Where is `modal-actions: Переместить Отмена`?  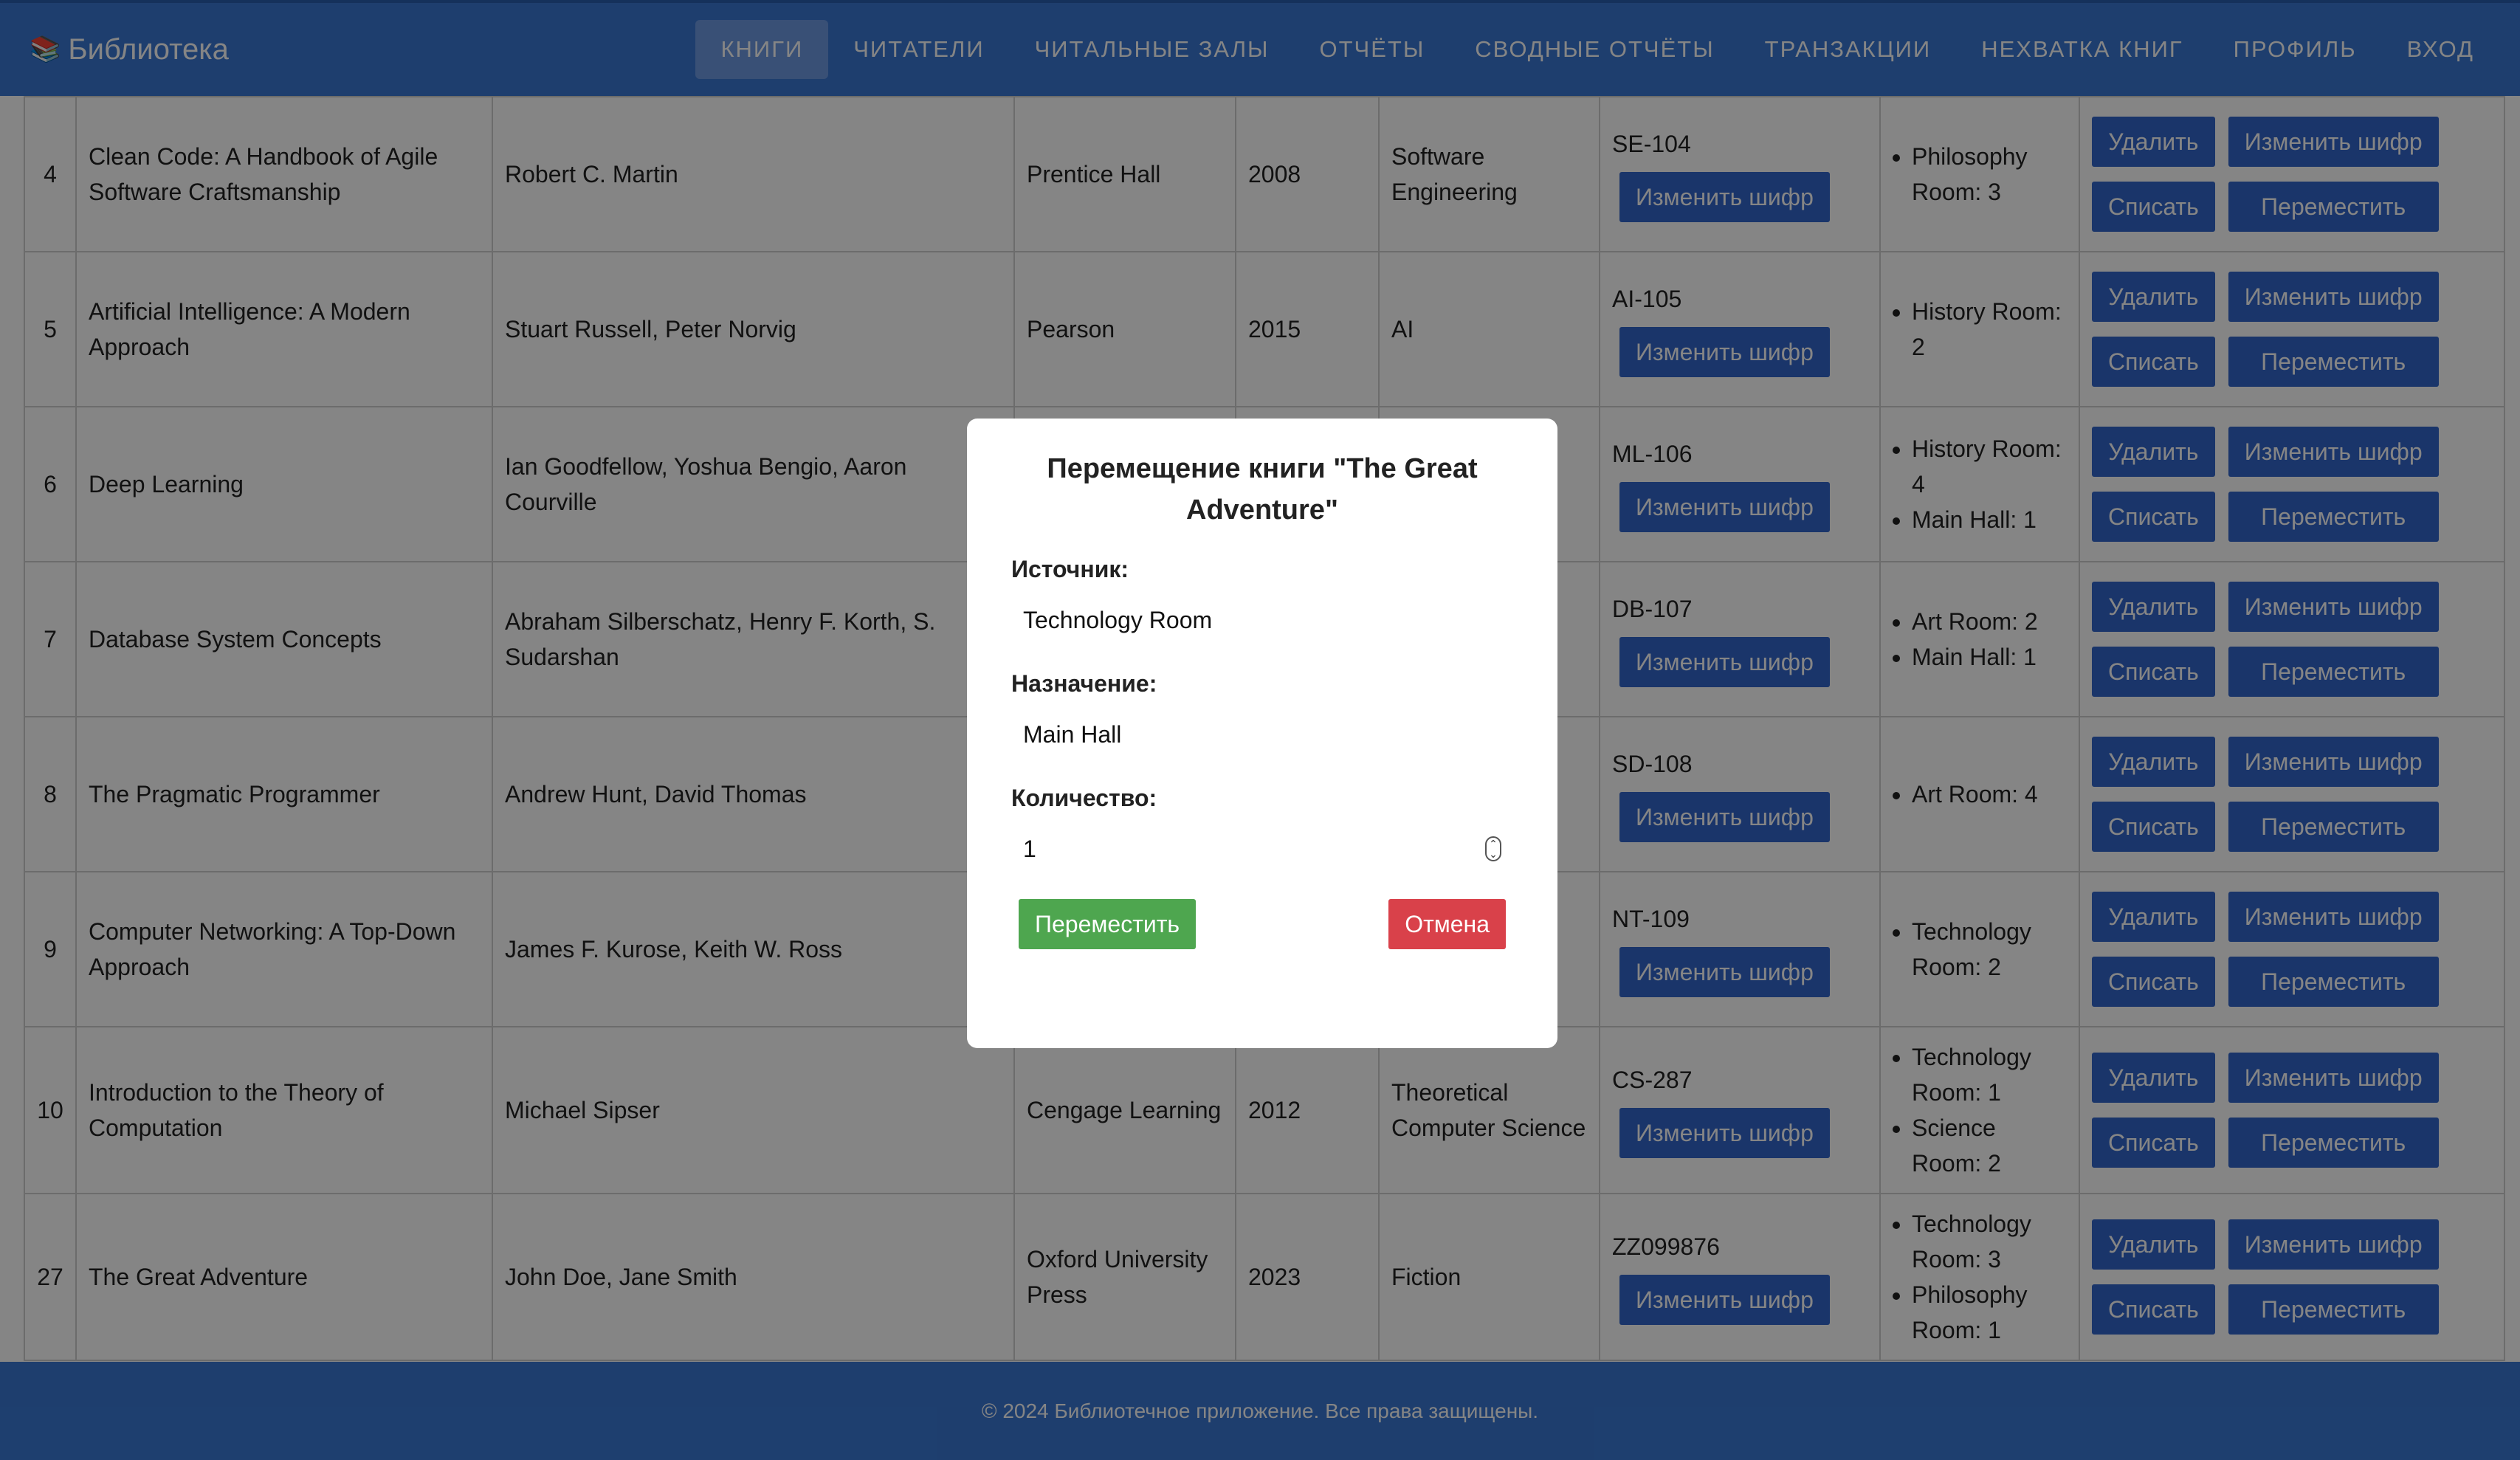 modal-actions: Переместить Отмена is located at coordinates (1262, 924).